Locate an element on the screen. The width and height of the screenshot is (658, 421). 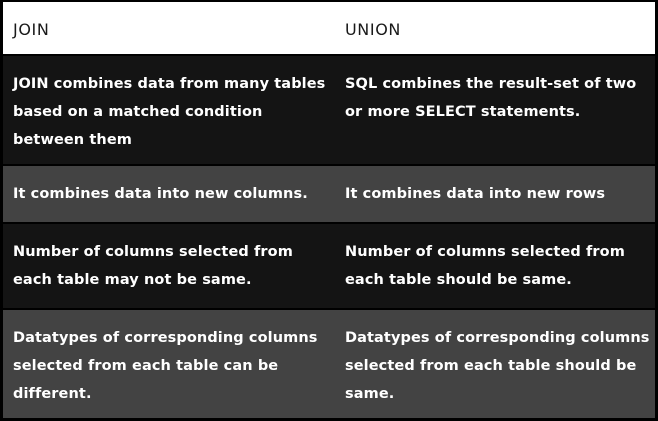
join-cell: It combines data into new columns. is located at coordinates (160, 194).